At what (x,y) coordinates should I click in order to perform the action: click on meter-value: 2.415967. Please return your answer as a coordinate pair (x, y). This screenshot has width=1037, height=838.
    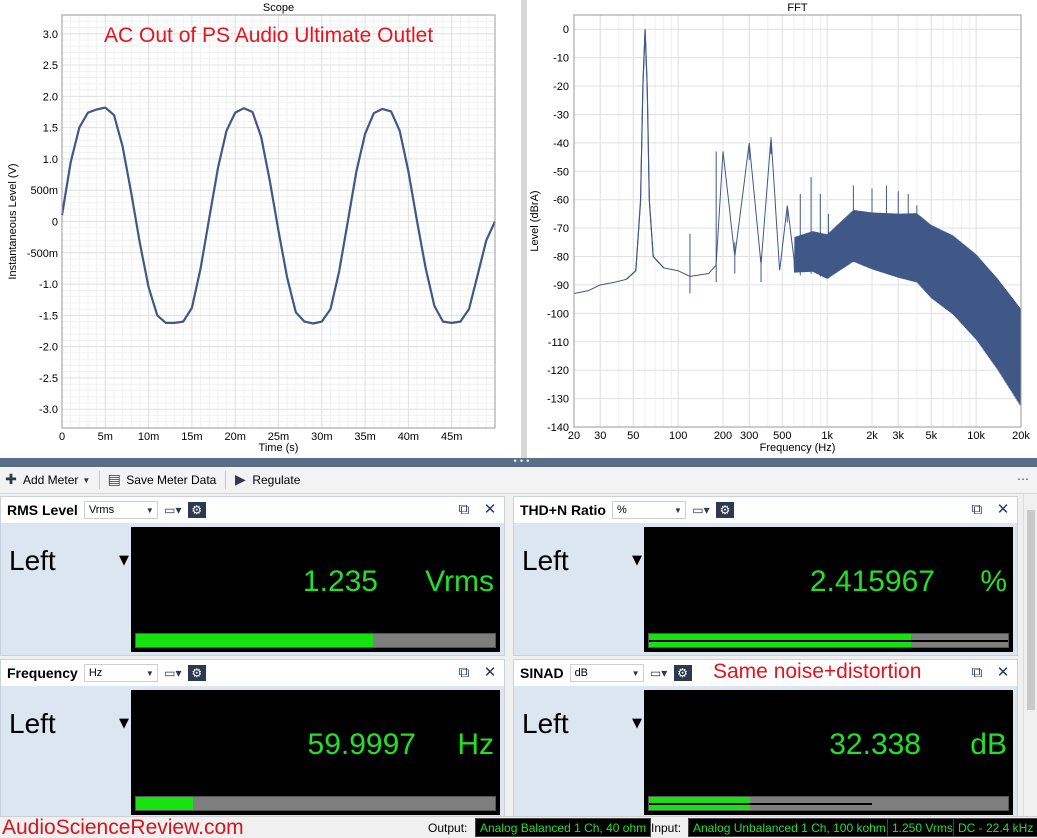
    Looking at the image, I should click on (872, 581).